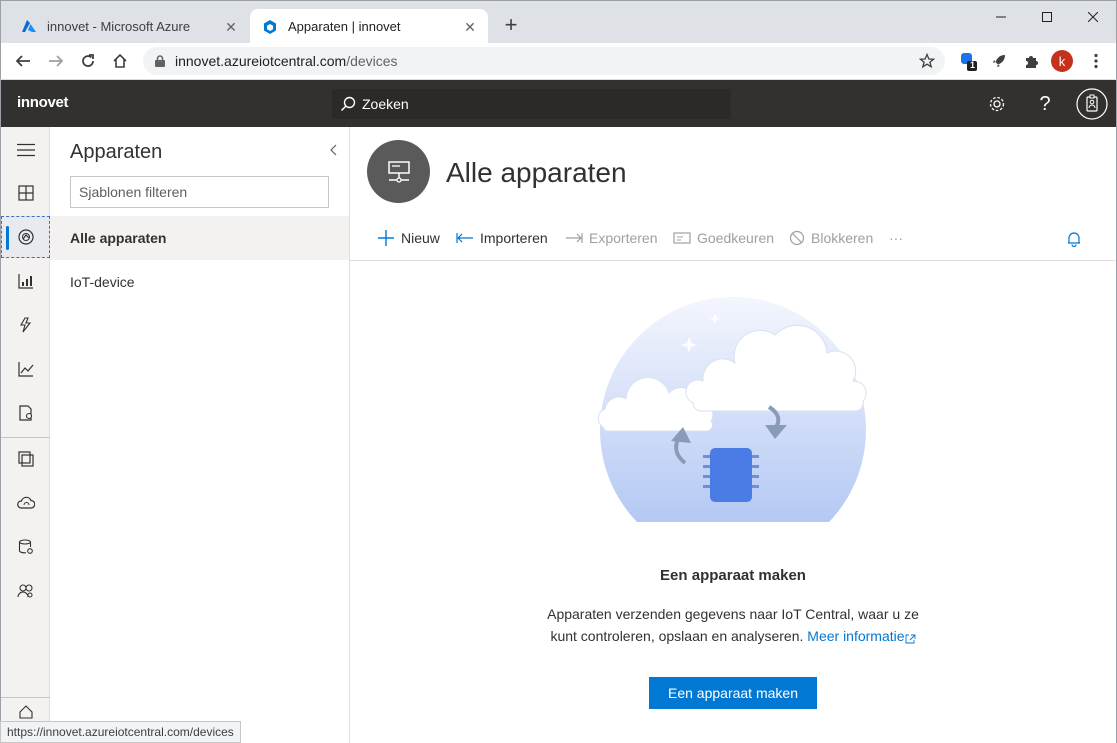  Describe the element at coordinates (199, 282) in the screenshot. I see `panel-item-iot-device: IoT-device` at that location.